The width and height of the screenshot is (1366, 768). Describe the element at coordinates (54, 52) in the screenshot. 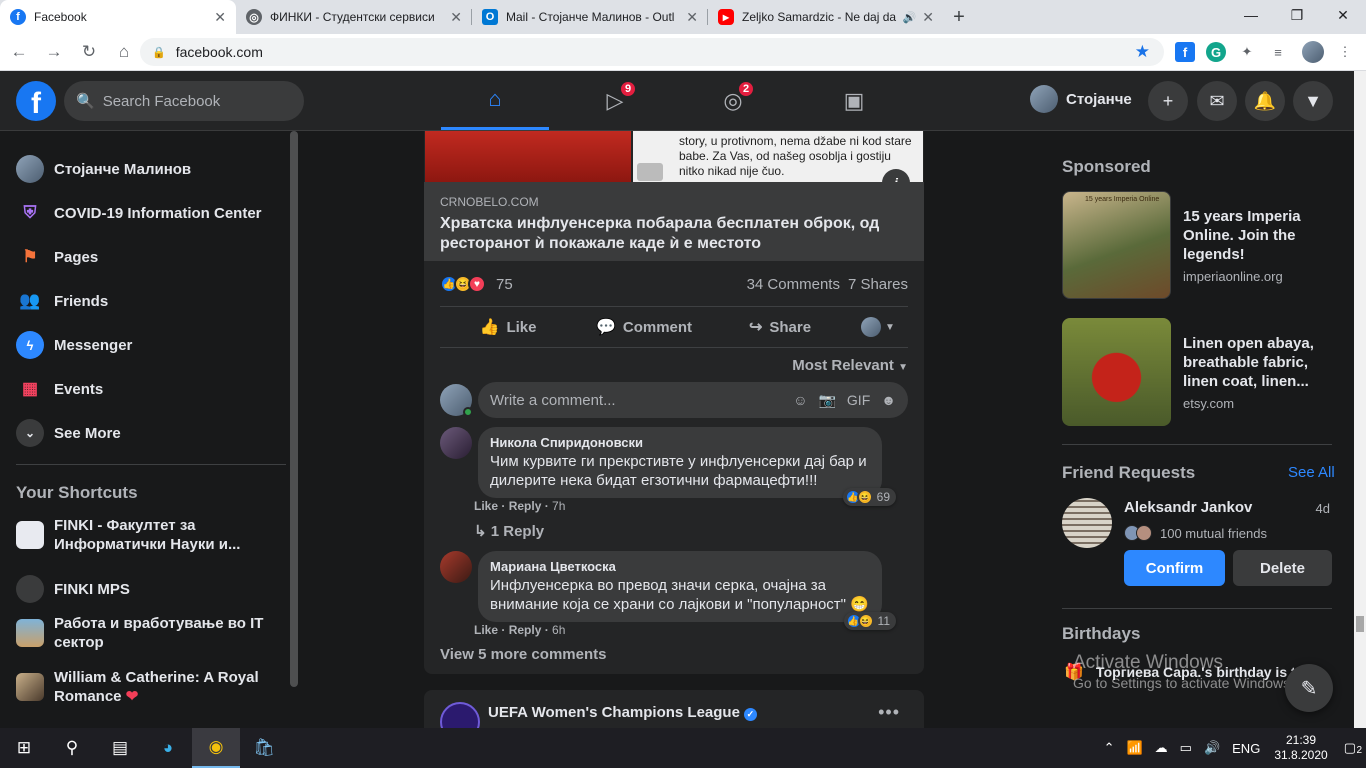

I see `forward-button: →` at that location.